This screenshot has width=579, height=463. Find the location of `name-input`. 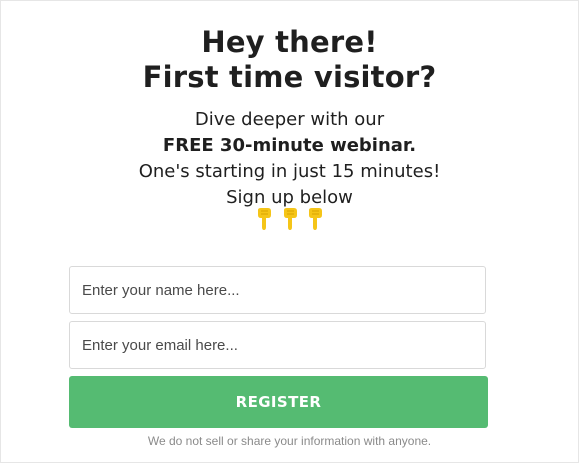

name-input is located at coordinates (277, 290).